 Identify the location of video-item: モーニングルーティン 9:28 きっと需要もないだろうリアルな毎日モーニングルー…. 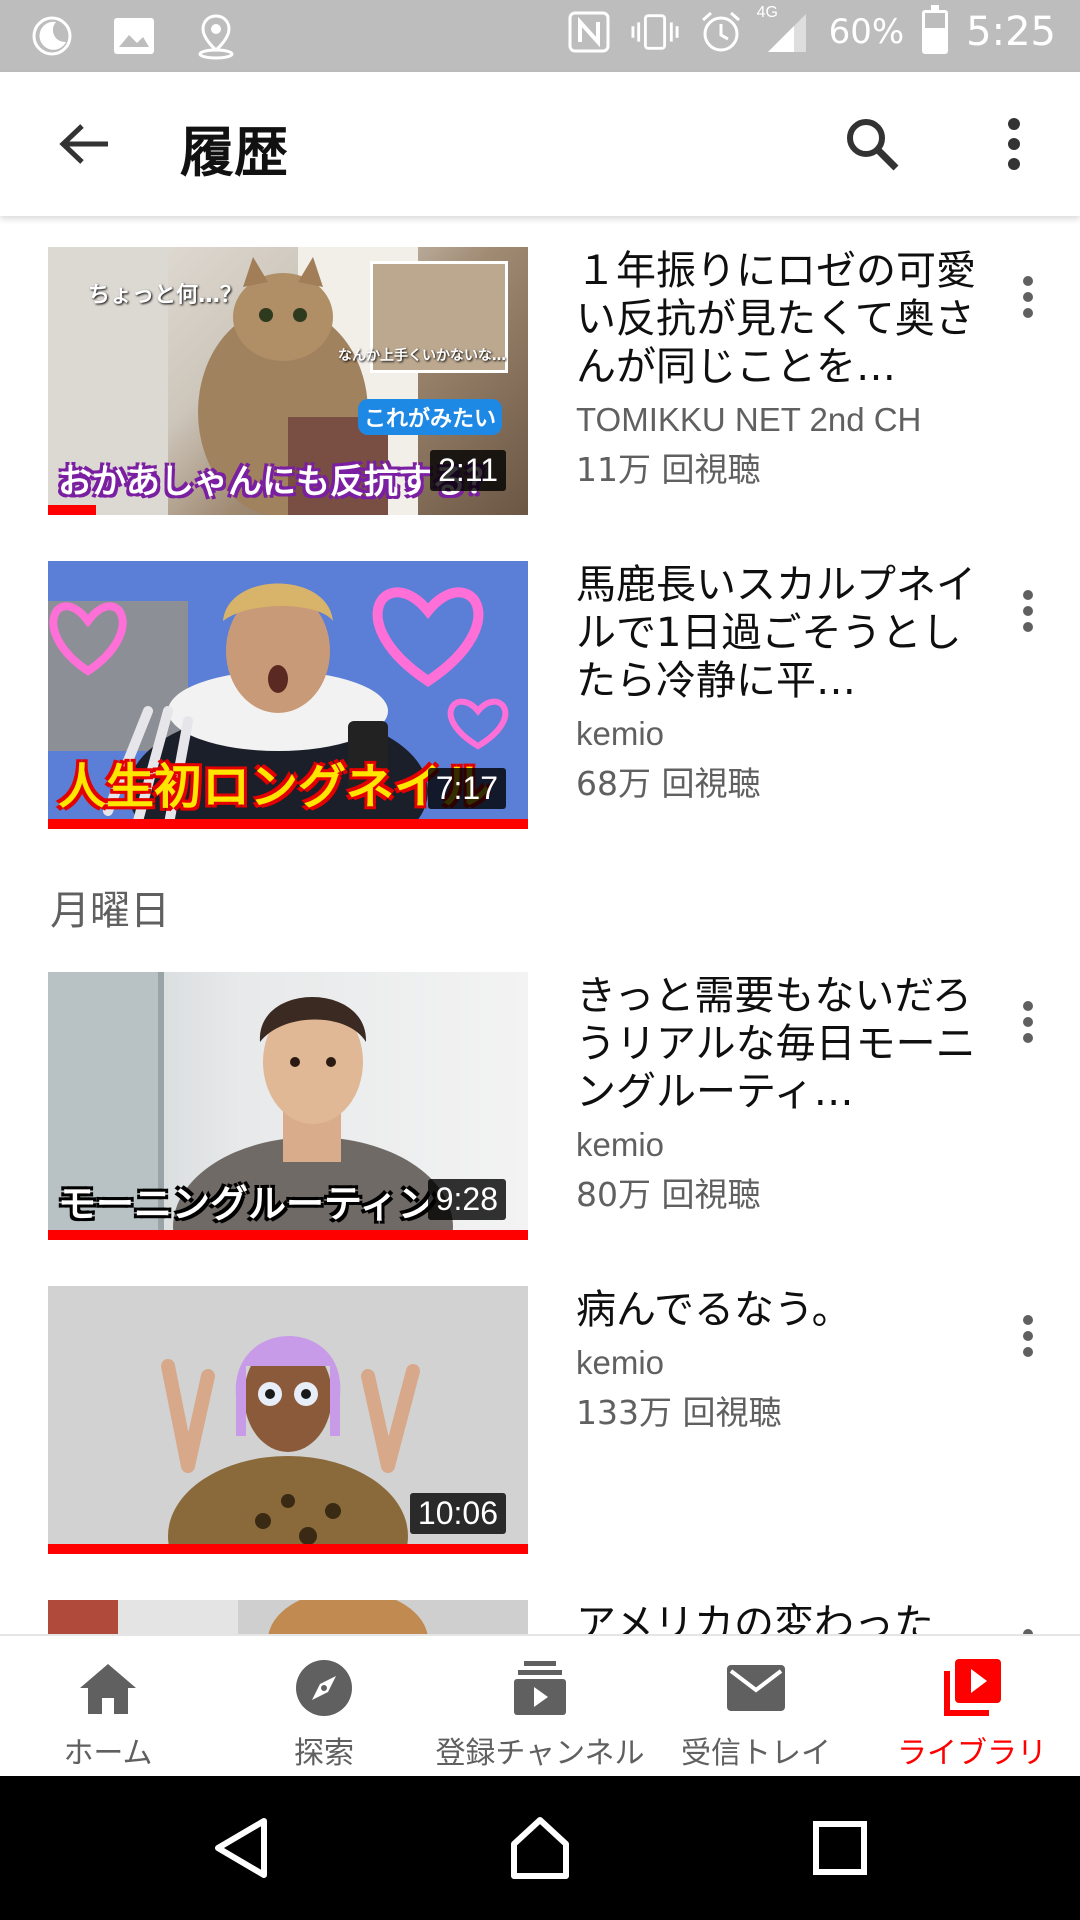
(540, 1107).